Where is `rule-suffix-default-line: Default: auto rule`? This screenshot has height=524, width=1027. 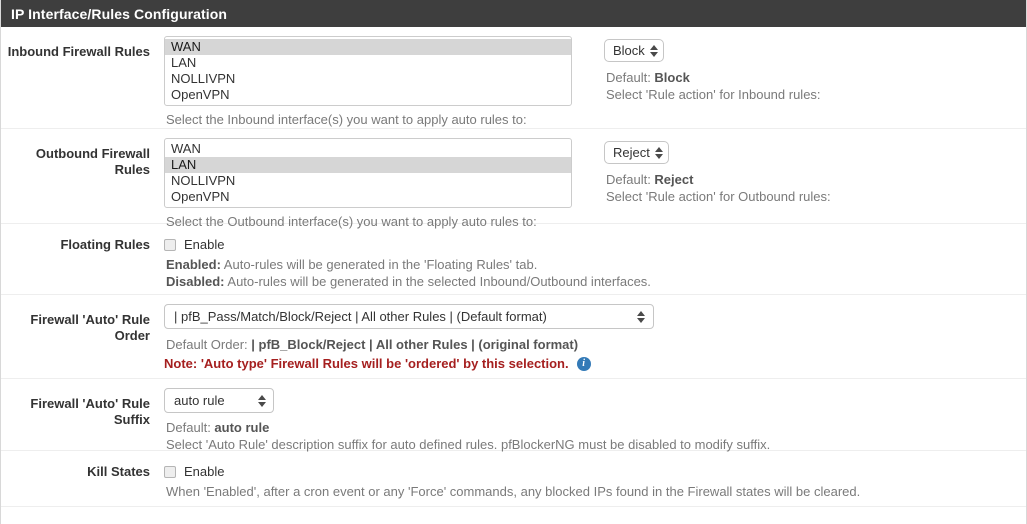 rule-suffix-default-line: Default: auto rule is located at coordinates (579, 427).